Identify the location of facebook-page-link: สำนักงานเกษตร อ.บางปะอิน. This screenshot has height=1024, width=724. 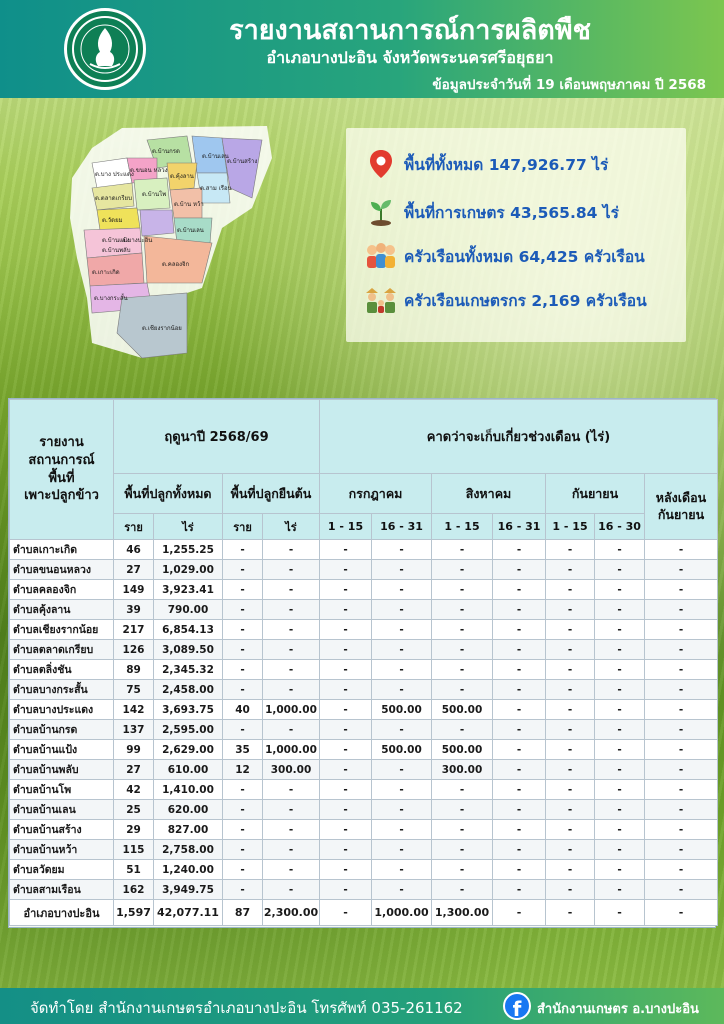
(618, 1008).